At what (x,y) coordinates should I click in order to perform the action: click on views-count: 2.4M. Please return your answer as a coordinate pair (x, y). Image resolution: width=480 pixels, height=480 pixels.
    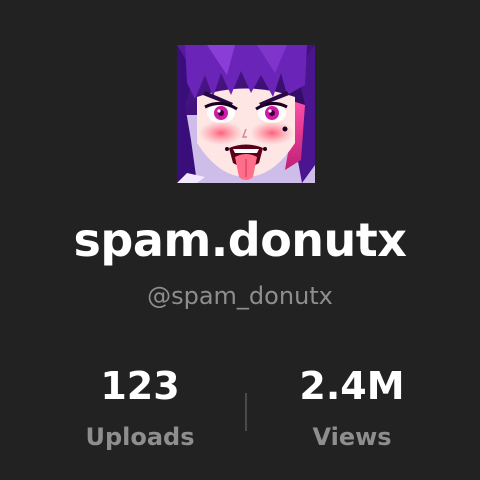
    Looking at the image, I should click on (352, 386).